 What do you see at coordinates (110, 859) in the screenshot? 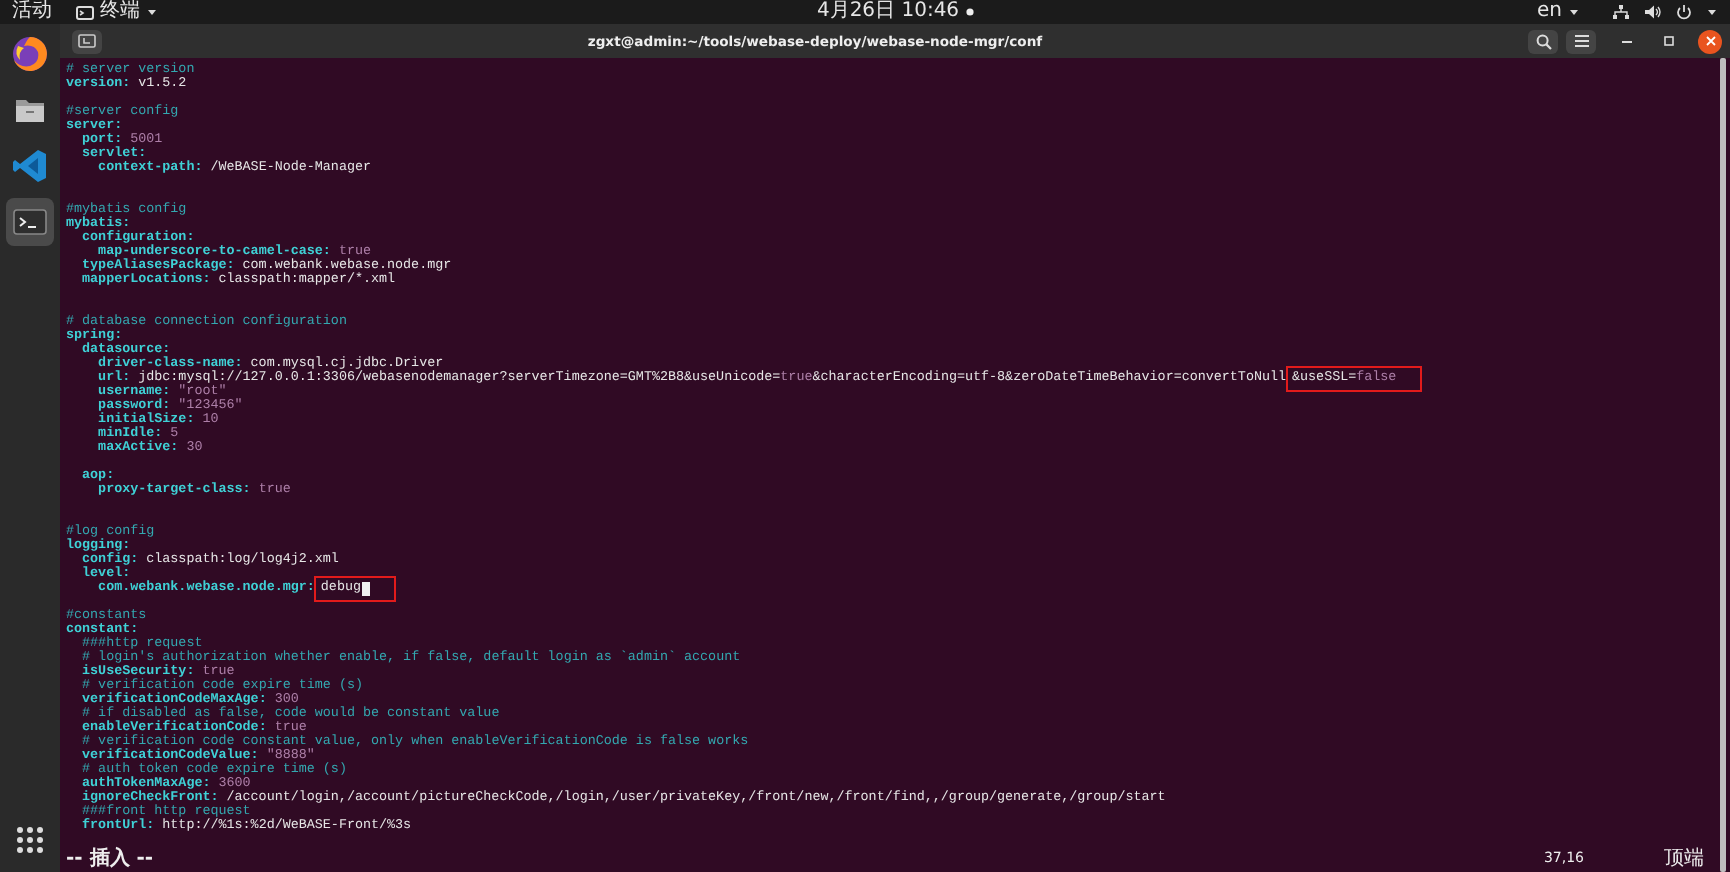
I see `editor-mode: -- 插入 --` at bounding box center [110, 859].